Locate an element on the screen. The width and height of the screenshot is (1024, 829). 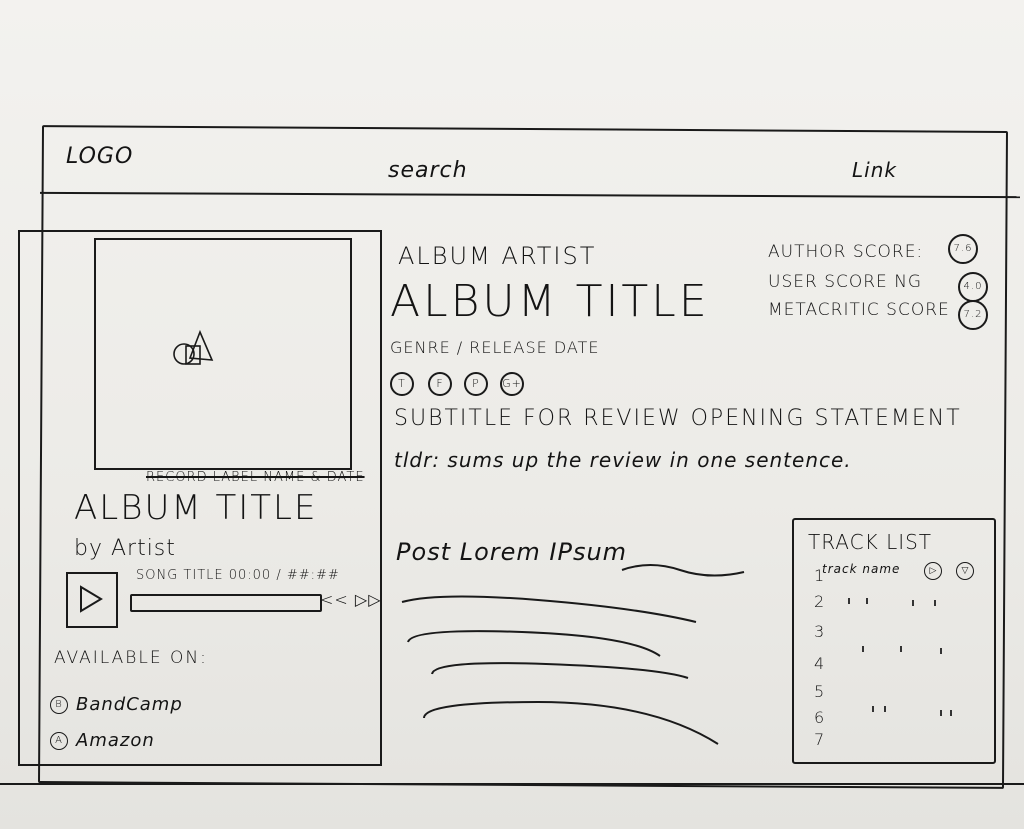
store-name: Amazon is located at coordinates (115, 740).